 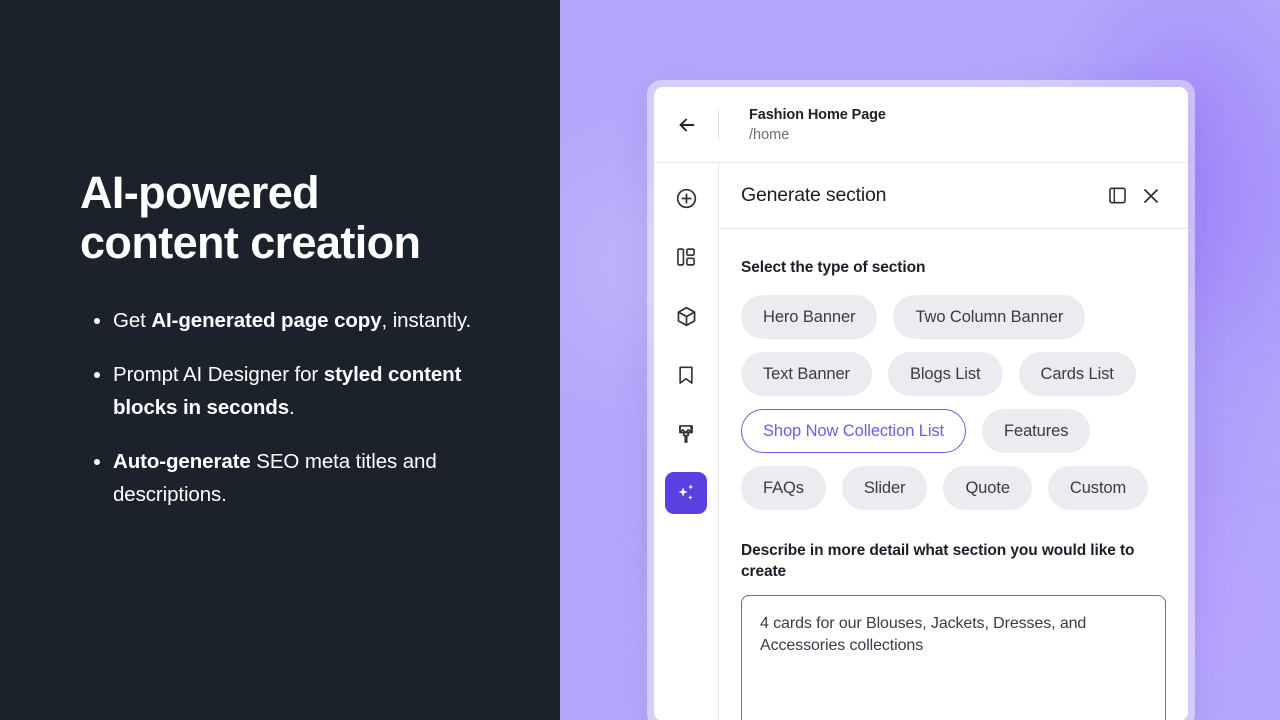 I want to click on chip-label: Quote, so click(x=987, y=487).